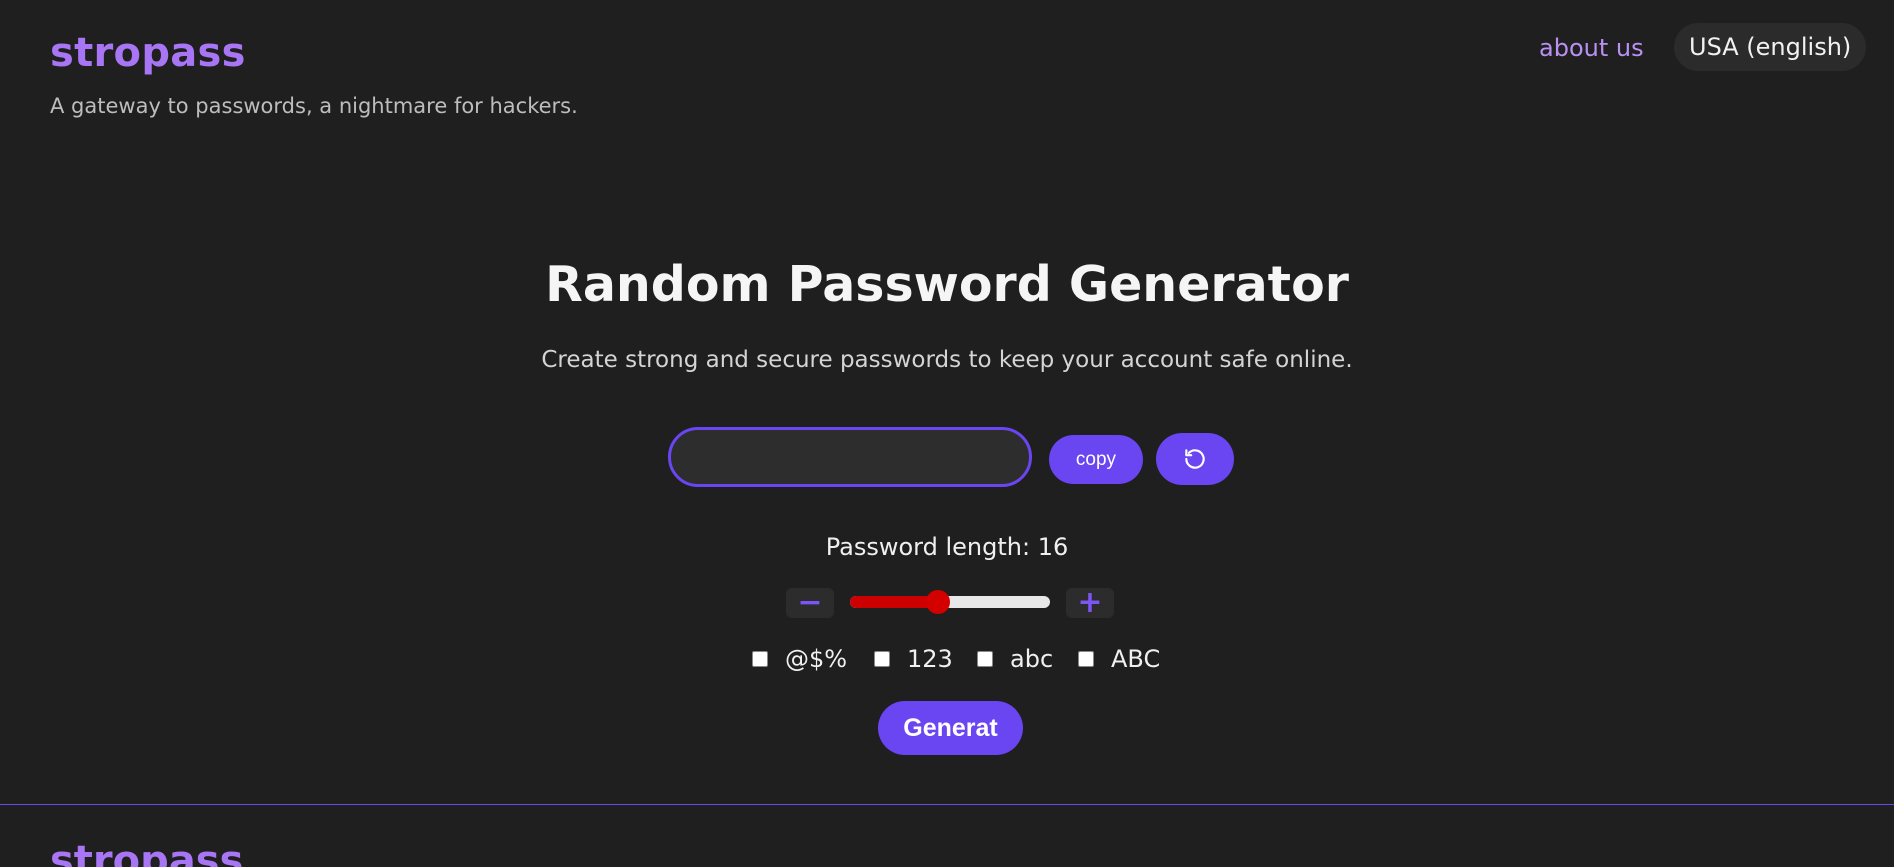  I want to click on language-selector: USA (english), so click(1770, 47).